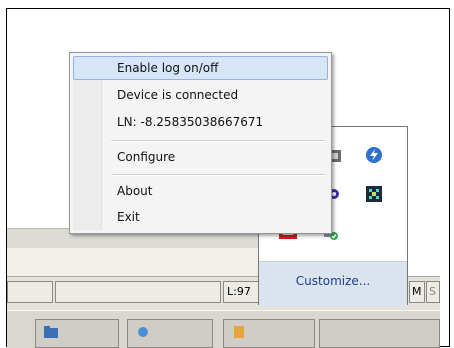 This screenshot has width=454, height=348. What do you see at coordinates (433, 292) in the screenshot?
I see `status-field-s: S` at bounding box center [433, 292].